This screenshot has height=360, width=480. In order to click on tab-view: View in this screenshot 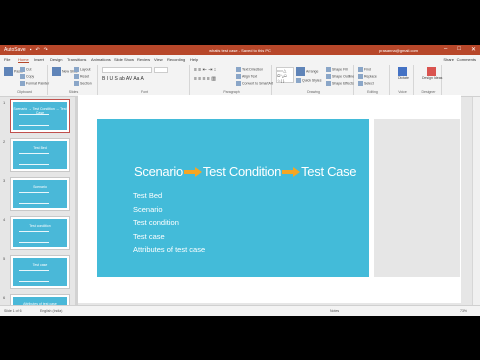, I will do `click(158, 59)`.